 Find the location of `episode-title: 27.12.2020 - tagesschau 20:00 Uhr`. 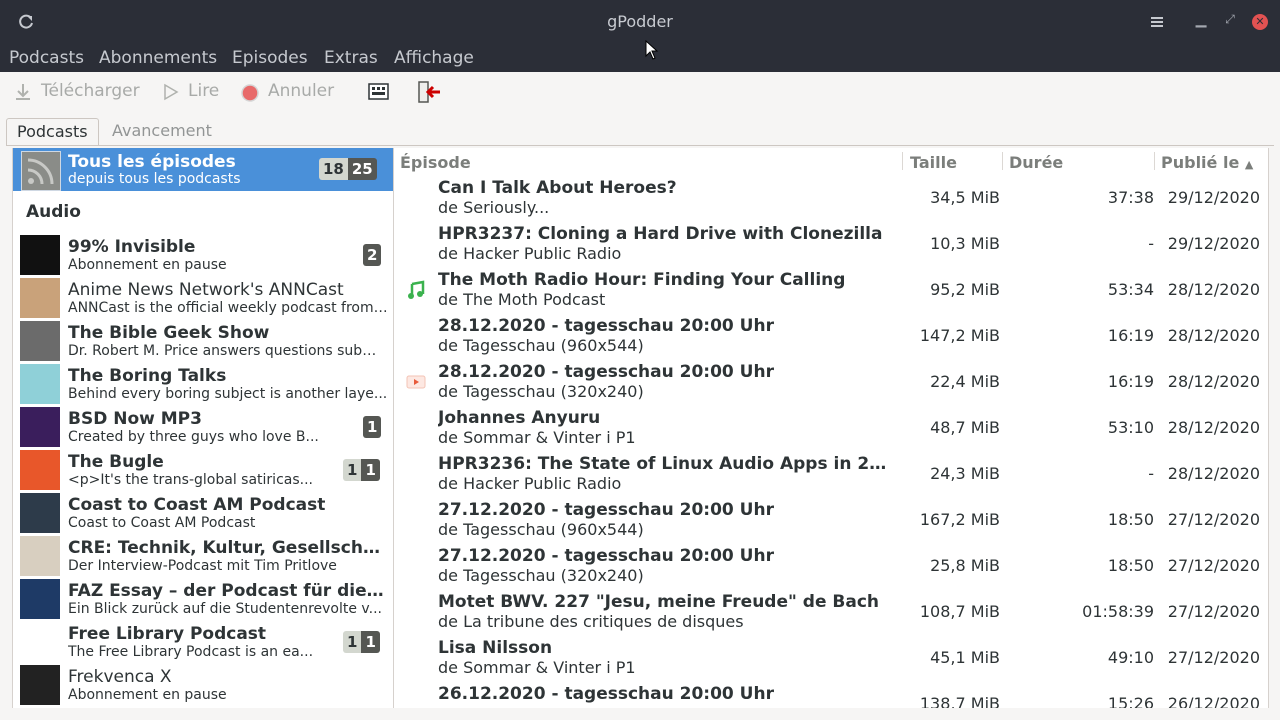

episode-title: 27.12.2020 - tagesschau 20:00 Uhr is located at coordinates (606, 510).